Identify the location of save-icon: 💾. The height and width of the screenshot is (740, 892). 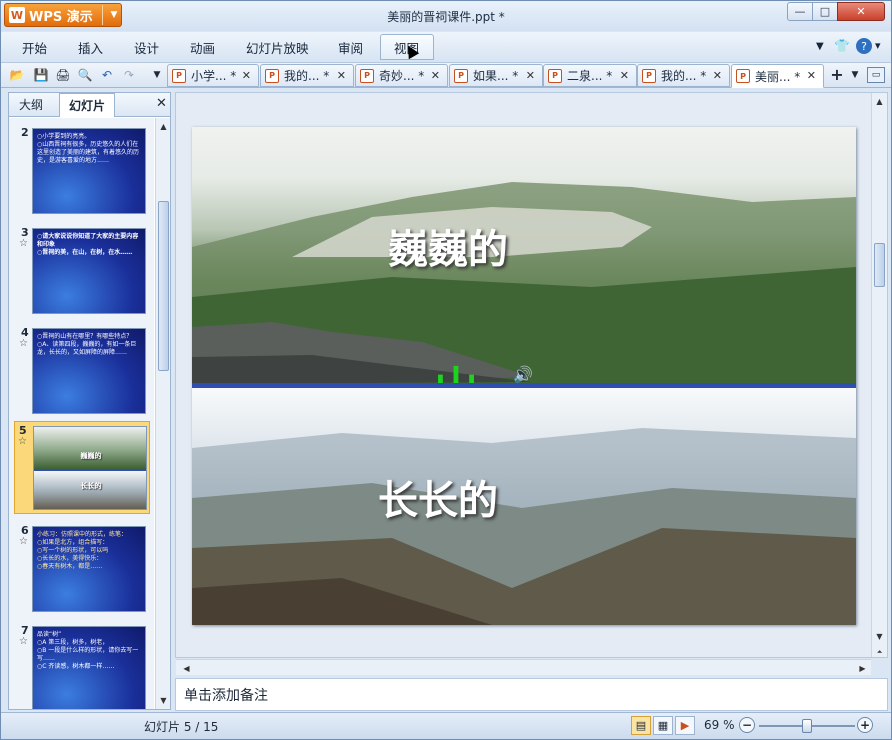
(41, 75).